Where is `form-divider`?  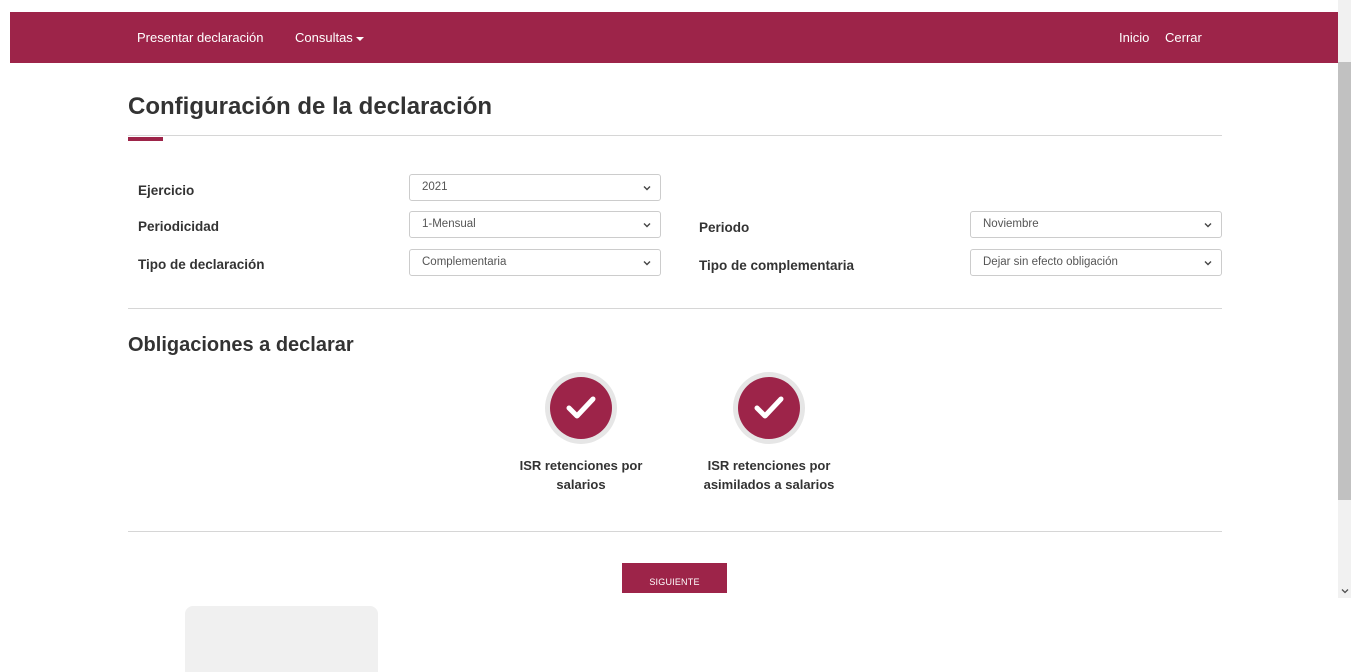
form-divider is located at coordinates (675, 308).